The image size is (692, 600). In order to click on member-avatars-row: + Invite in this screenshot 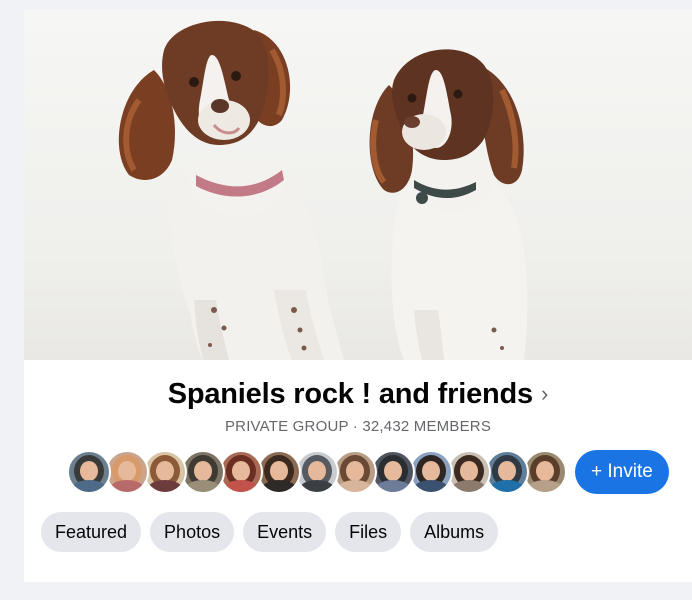, I will do `click(368, 472)`.